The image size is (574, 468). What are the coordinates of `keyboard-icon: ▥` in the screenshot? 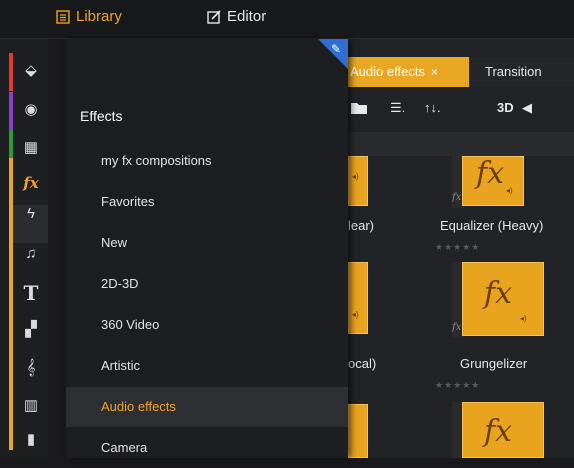 It's located at (31, 405).